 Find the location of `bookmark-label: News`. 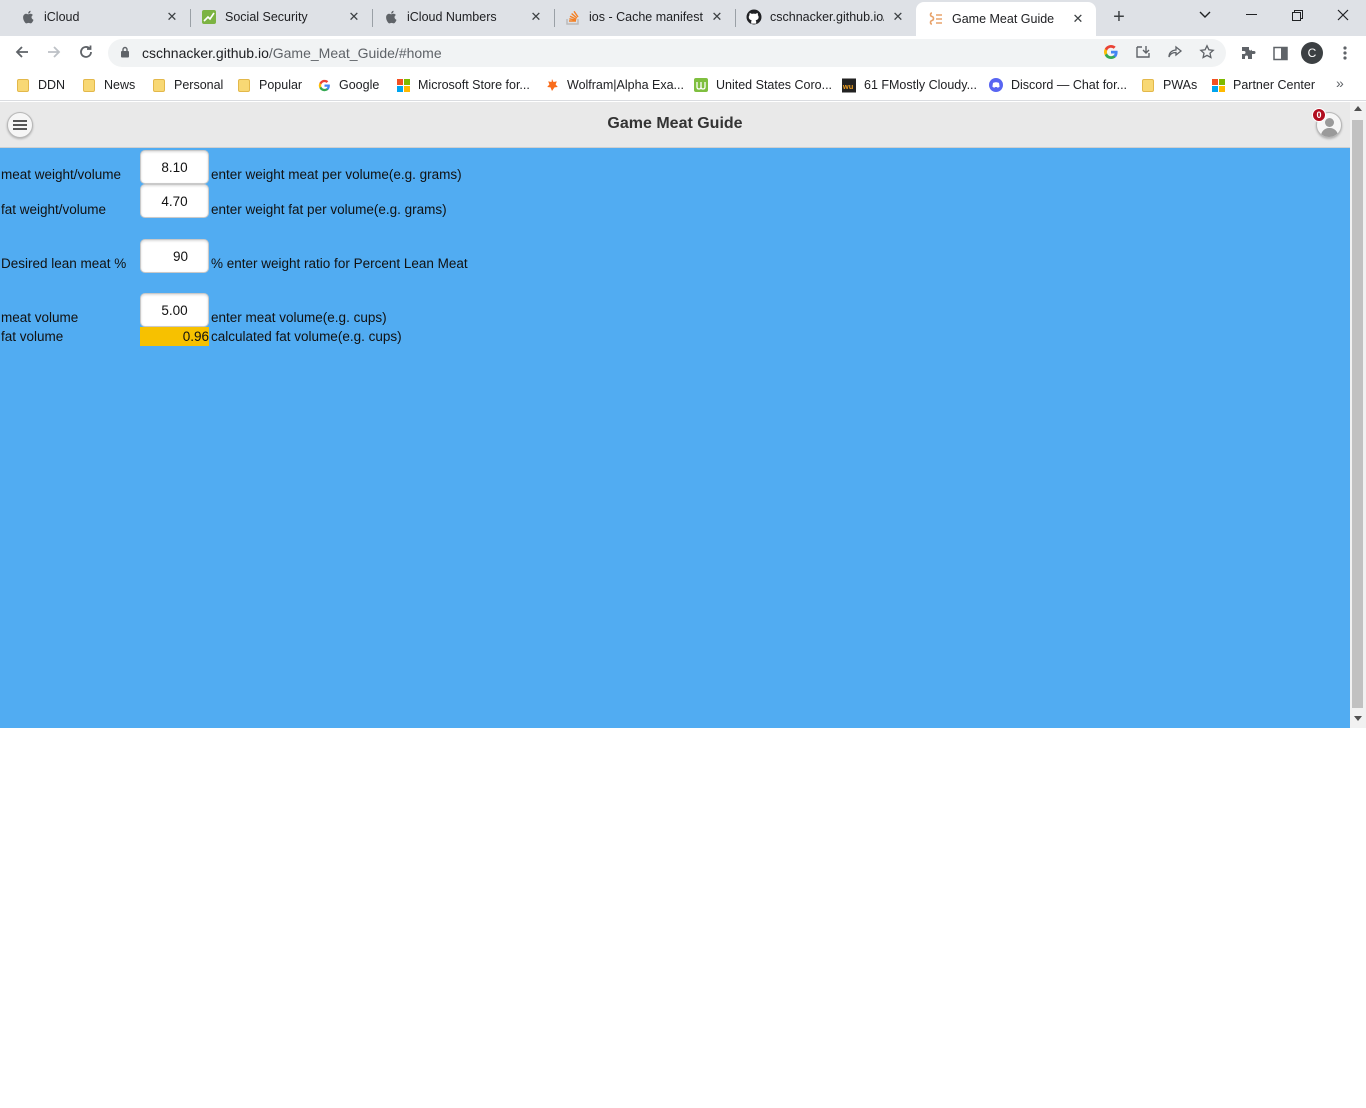

bookmark-label: News is located at coordinates (120, 85).